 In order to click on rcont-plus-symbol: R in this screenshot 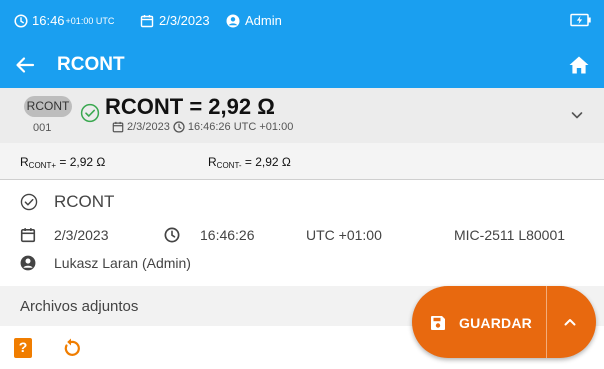, I will do `click(24, 162)`.